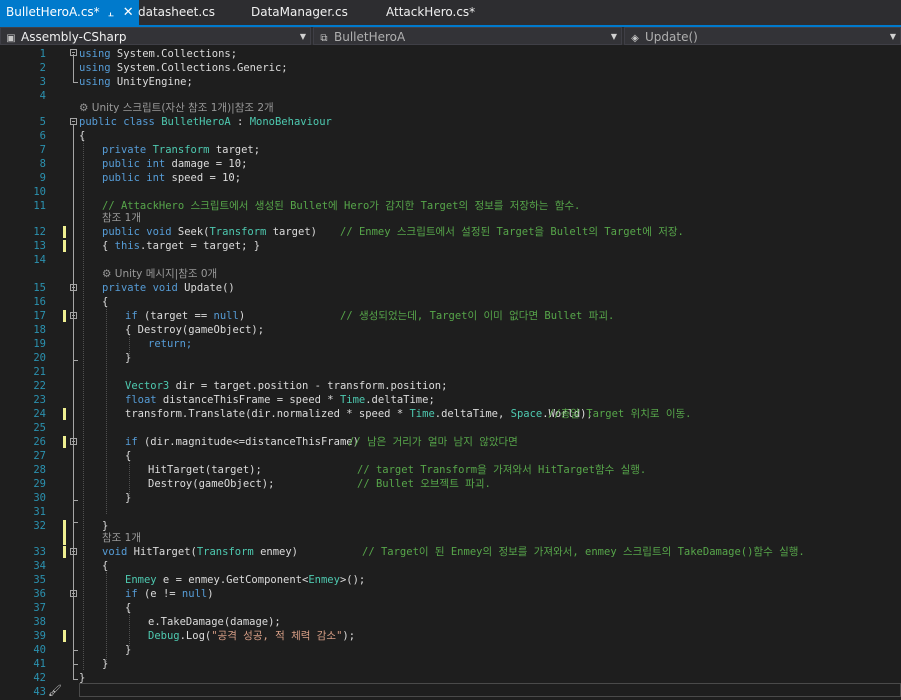 The height and width of the screenshot is (700, 901). What do you see at coordinates (39, 192) in the screenshot?
I see `line-number: 10` at bounding box center [39, 192].